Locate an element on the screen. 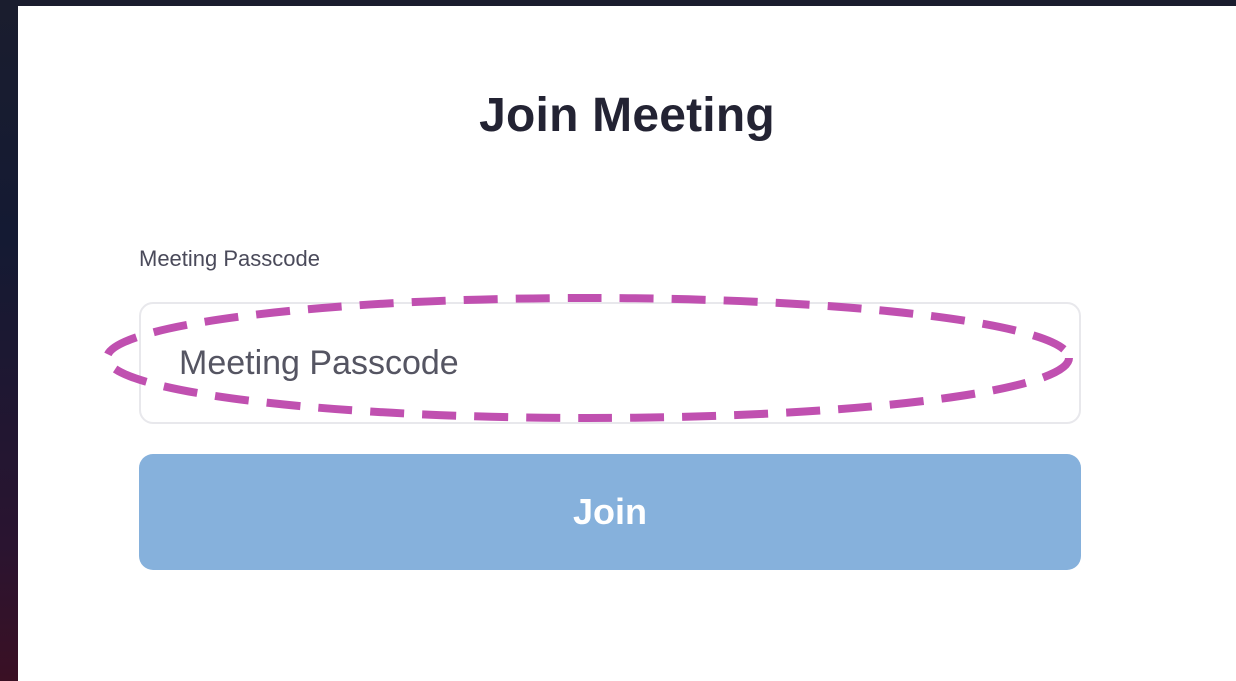 The image size is (1236, 681). passcode-input is located at coordinates (610, 363).